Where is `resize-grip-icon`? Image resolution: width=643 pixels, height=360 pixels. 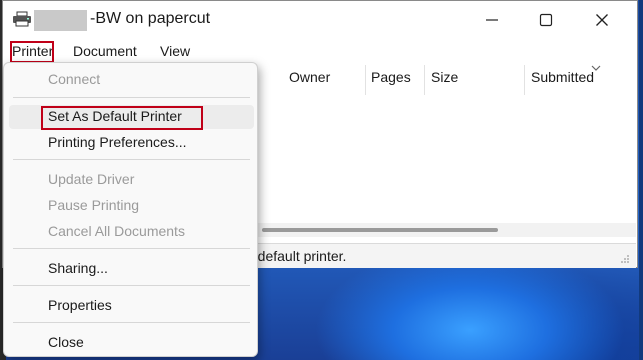
resize-grip-icon is located at coordinates (625, 259).